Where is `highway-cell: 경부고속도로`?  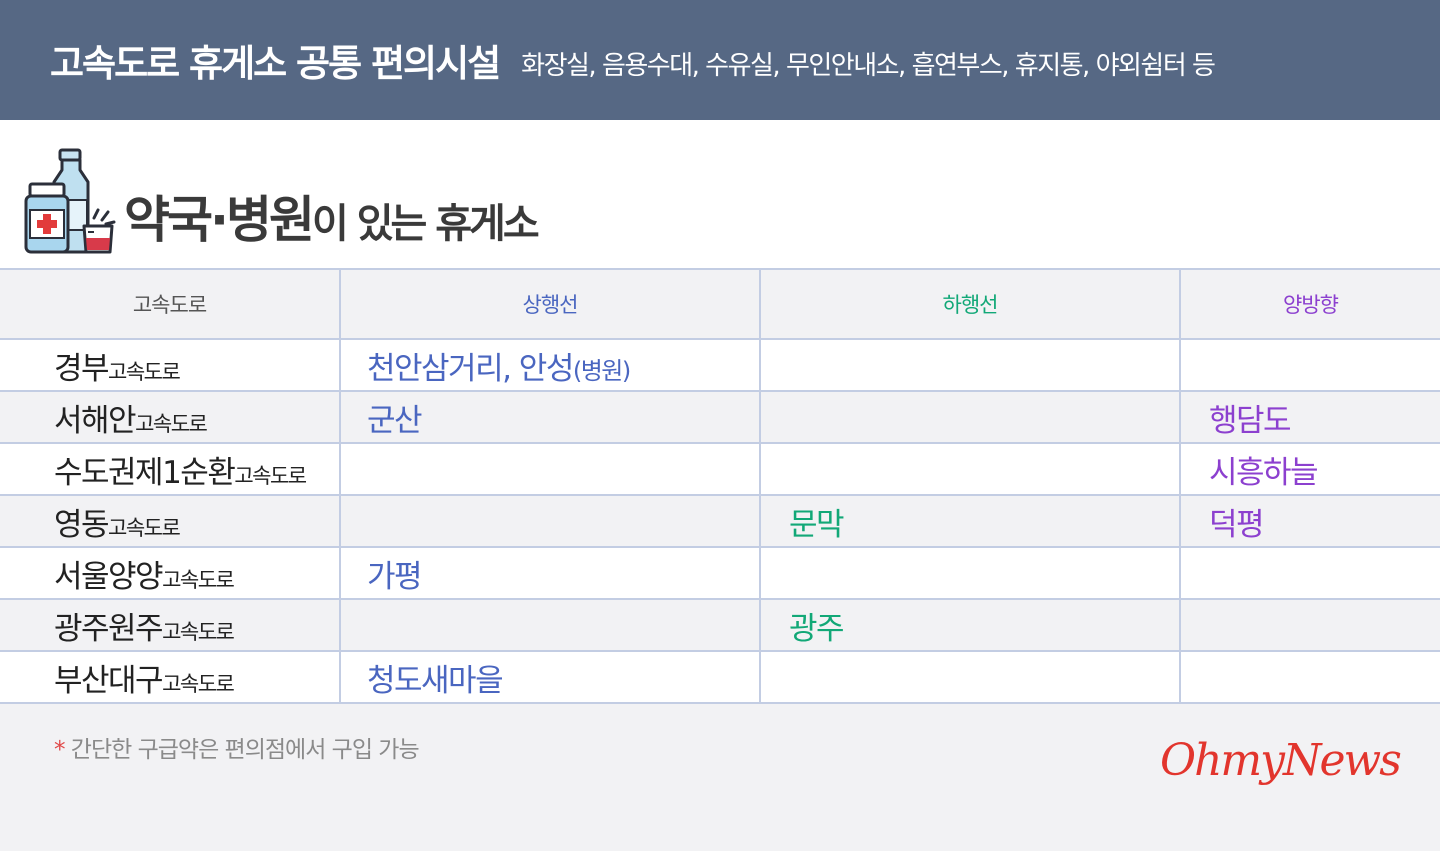
highway-cell: 경부고속도로 is located at coordinates (170, 365).